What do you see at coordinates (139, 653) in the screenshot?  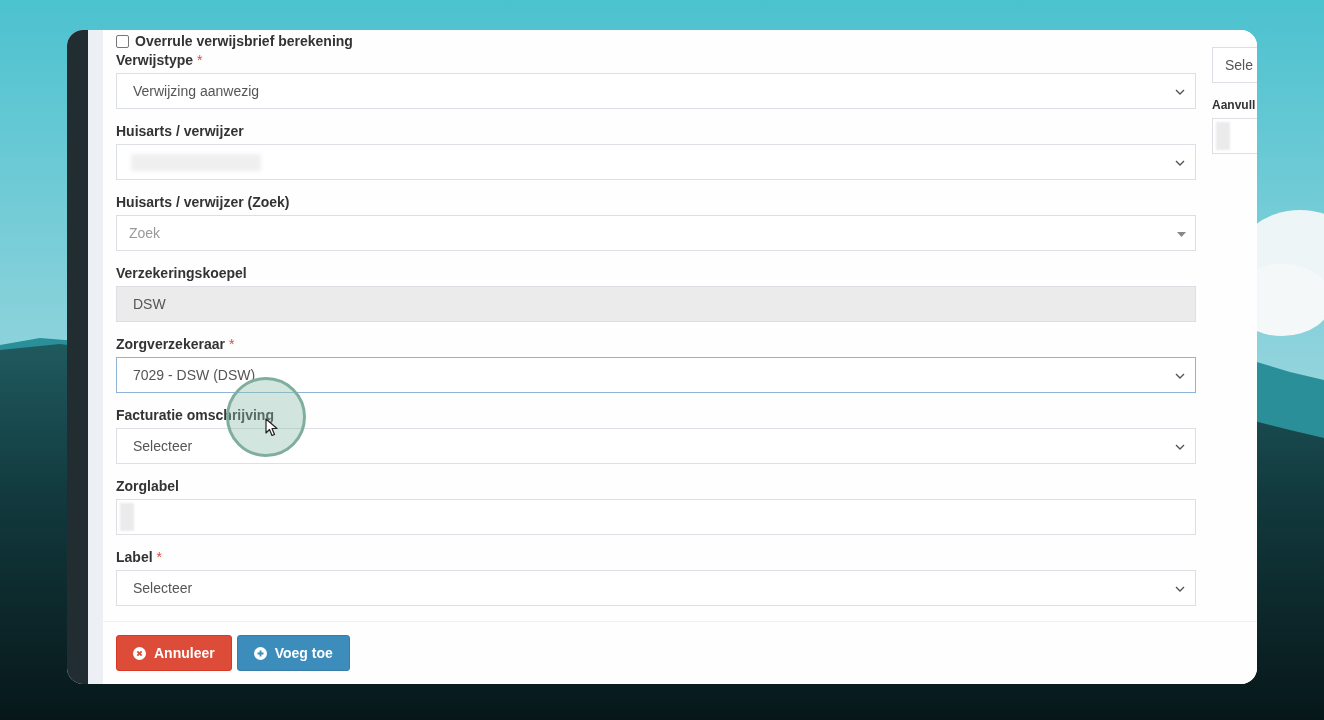 I see `close-circle-icon` at bounding box center [139, 653].